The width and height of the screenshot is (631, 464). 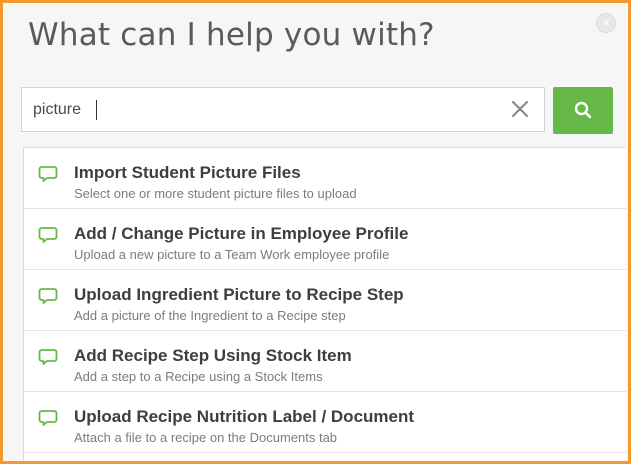 What do you see at coordinates (231, 35) in the screenshot?
I see `dialog-title: What can I help you with?` at bounding box center [231, 35].